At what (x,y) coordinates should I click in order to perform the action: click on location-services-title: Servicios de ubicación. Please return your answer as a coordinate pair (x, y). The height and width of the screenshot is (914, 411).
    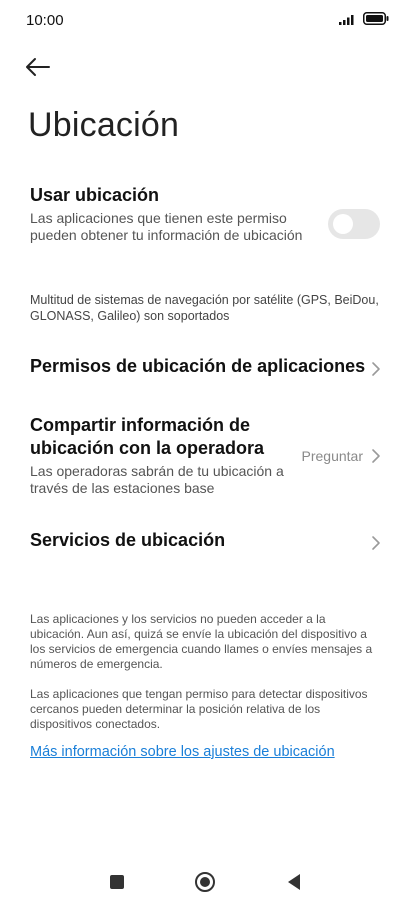
    Looking at the image, I should click on (128, 540).